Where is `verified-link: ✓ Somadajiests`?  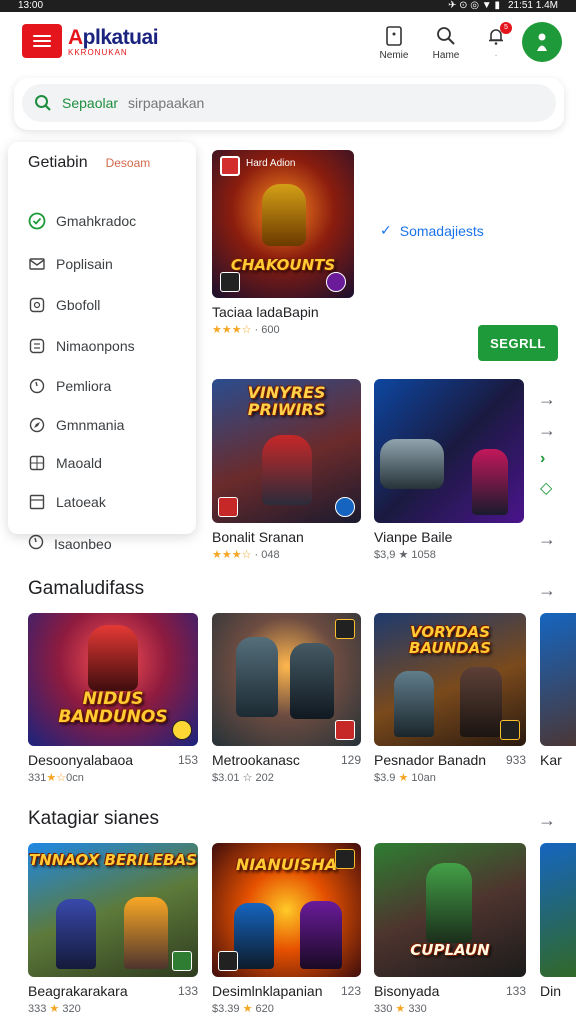 verified-link: ✓ Somadajiests is located at coordinates (432, 230).